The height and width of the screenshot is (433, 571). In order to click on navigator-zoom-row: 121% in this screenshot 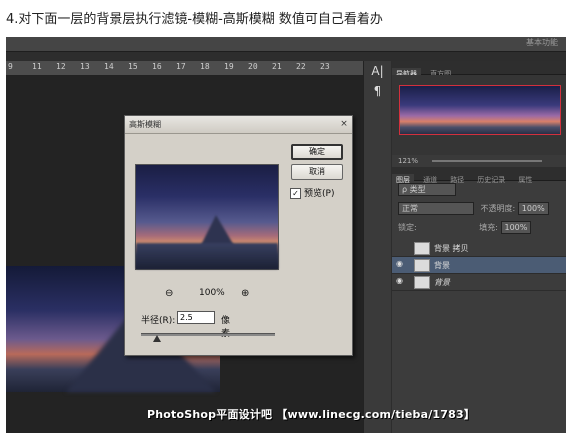, I will do `click(479, 161)`.